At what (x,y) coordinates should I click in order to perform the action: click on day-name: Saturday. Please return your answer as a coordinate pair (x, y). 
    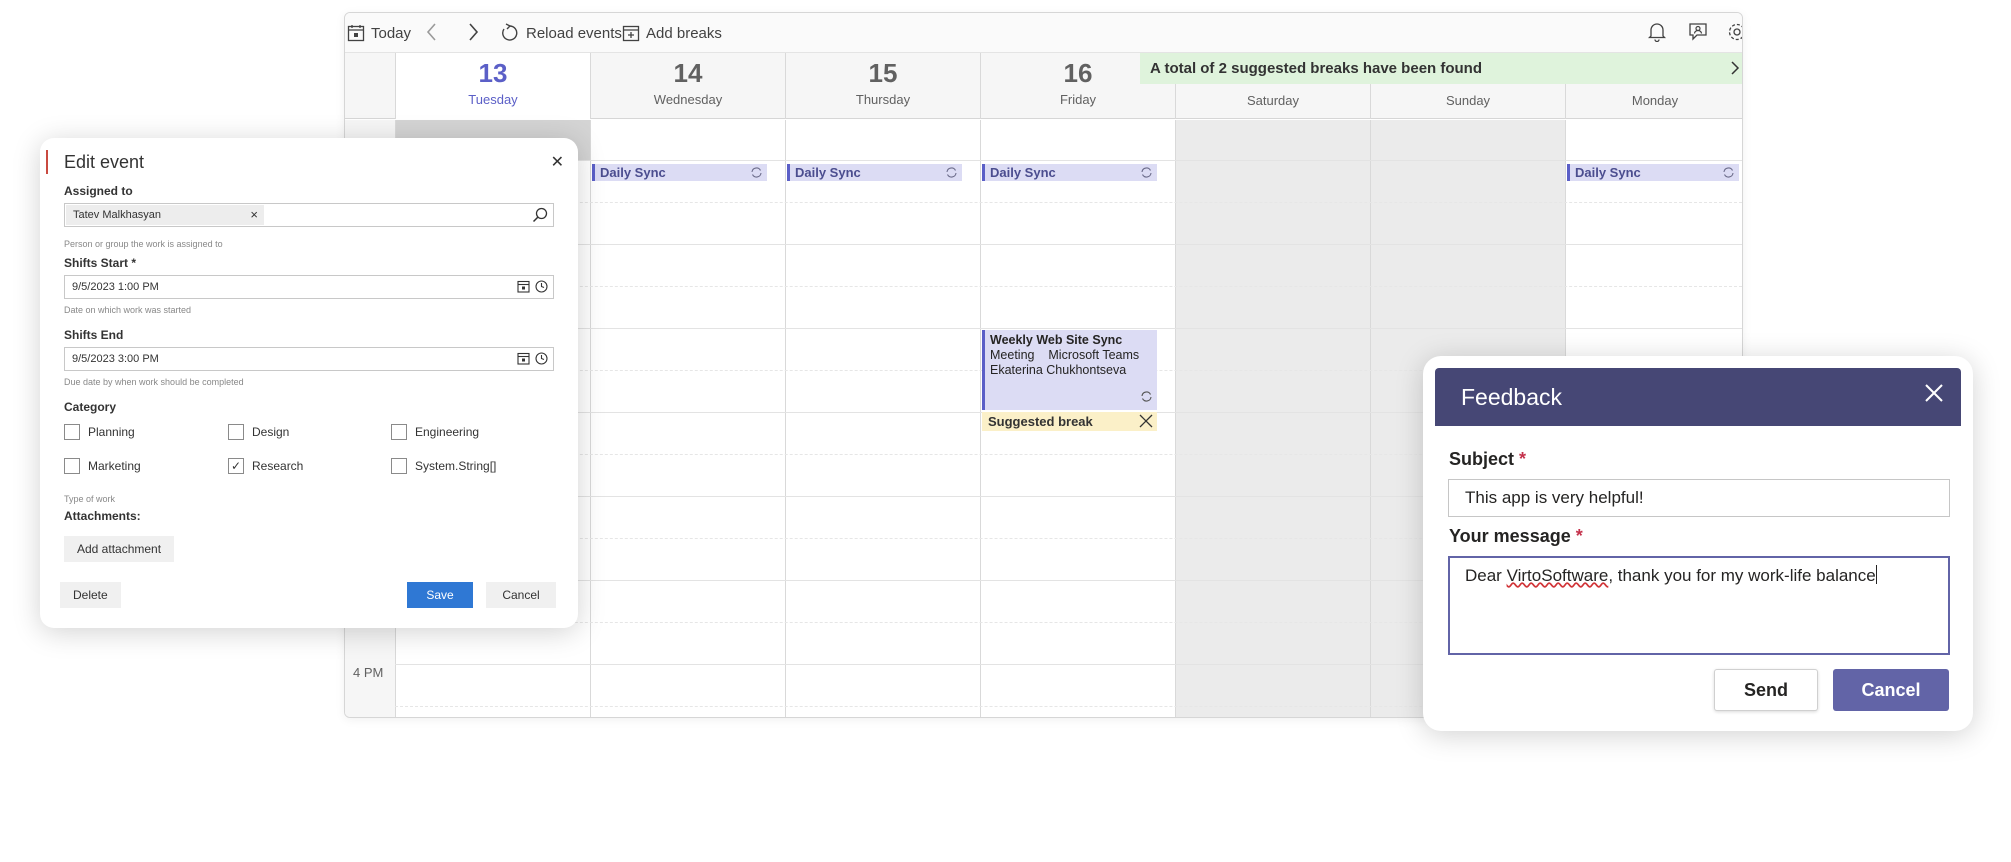
    Looking at the image, I should click on (1273, 100).